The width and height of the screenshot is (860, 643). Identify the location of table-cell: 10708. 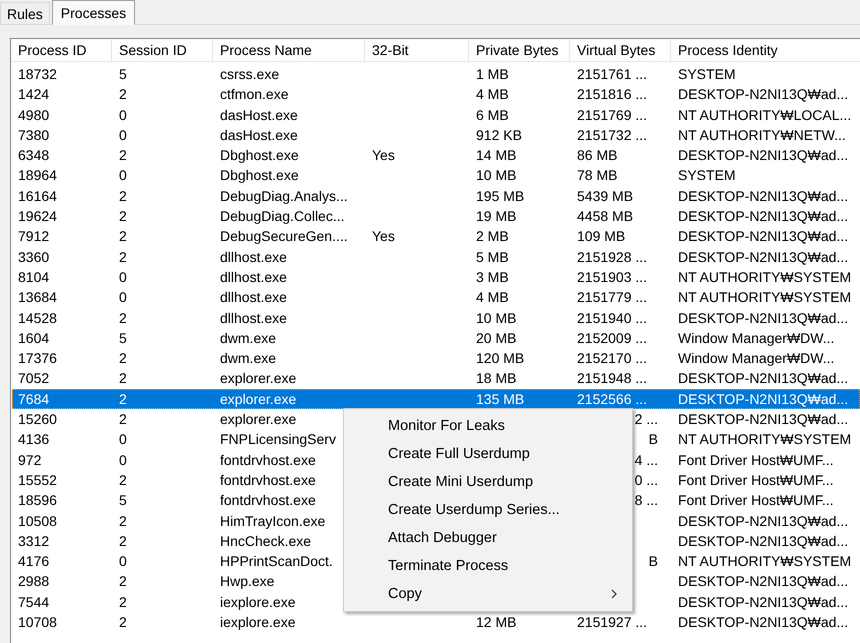
(62, 622).